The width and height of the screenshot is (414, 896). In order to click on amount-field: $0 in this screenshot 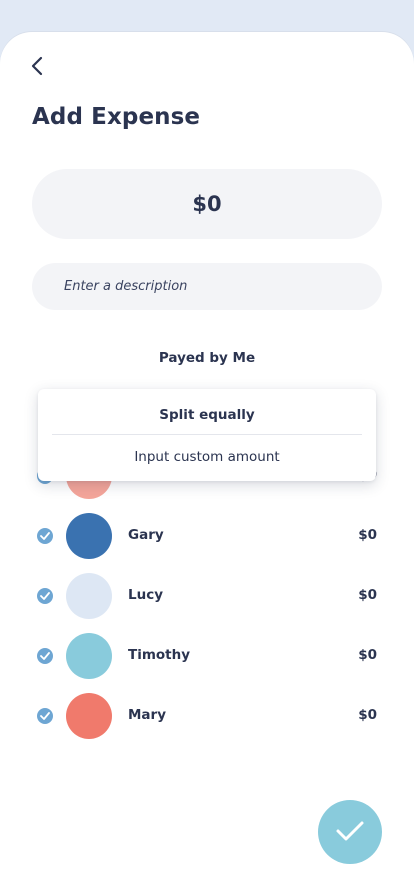, I will do `click(207, 204)`.